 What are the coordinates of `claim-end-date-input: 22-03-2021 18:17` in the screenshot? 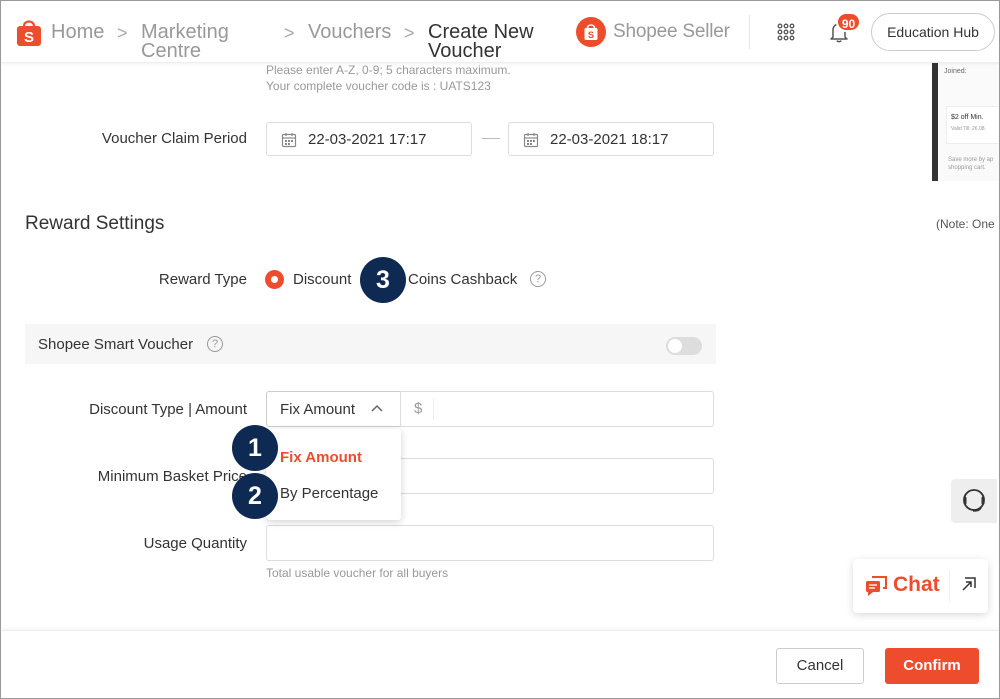 It's located at (611, 139).